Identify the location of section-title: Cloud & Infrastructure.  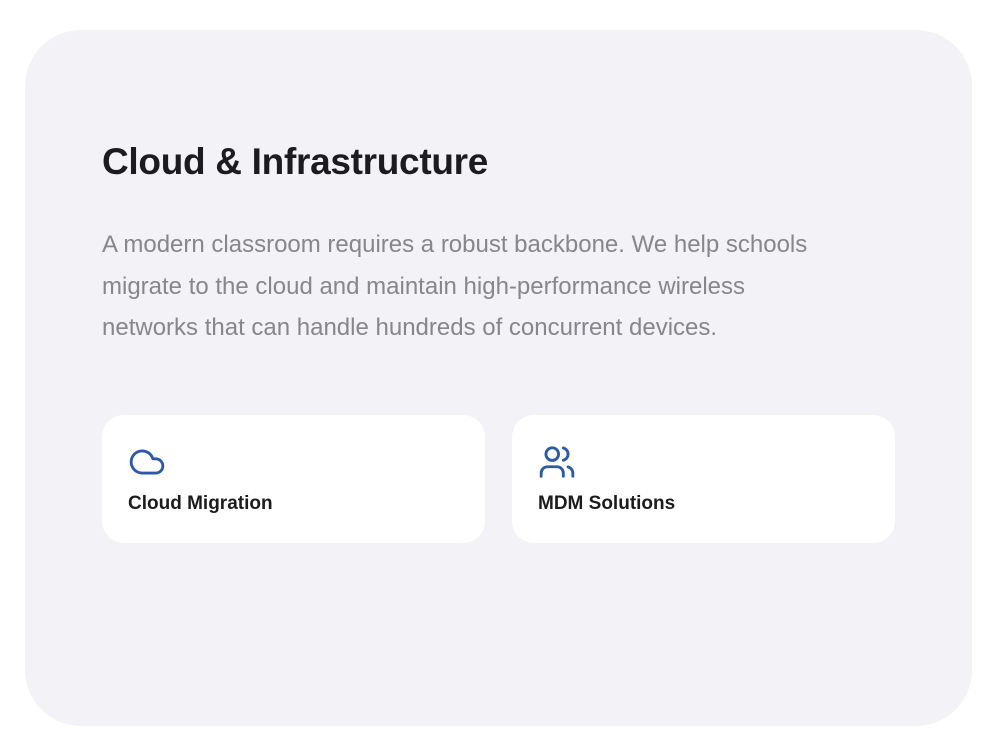
(295, 161).